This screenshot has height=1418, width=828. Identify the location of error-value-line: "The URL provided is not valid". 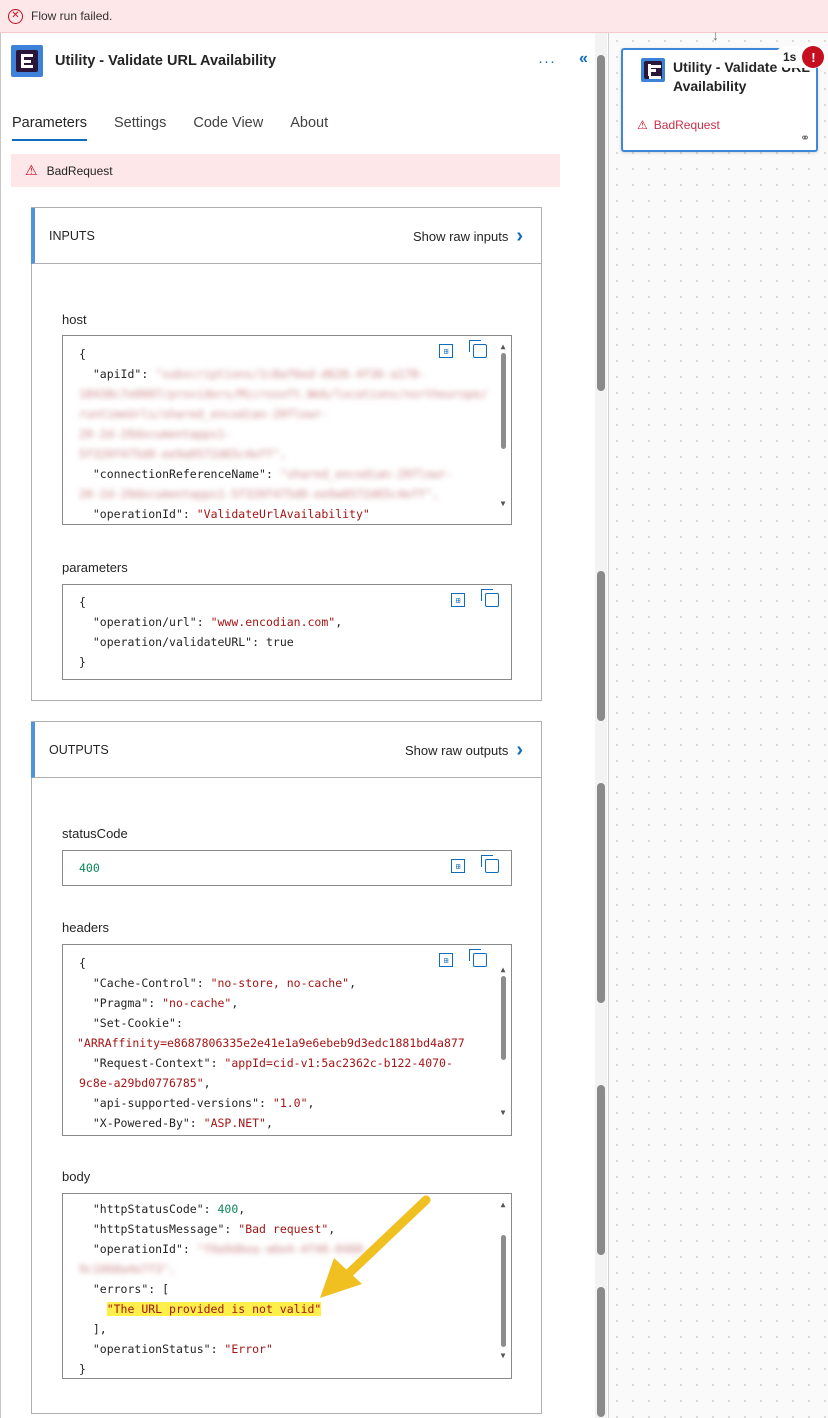
(295, 1309).